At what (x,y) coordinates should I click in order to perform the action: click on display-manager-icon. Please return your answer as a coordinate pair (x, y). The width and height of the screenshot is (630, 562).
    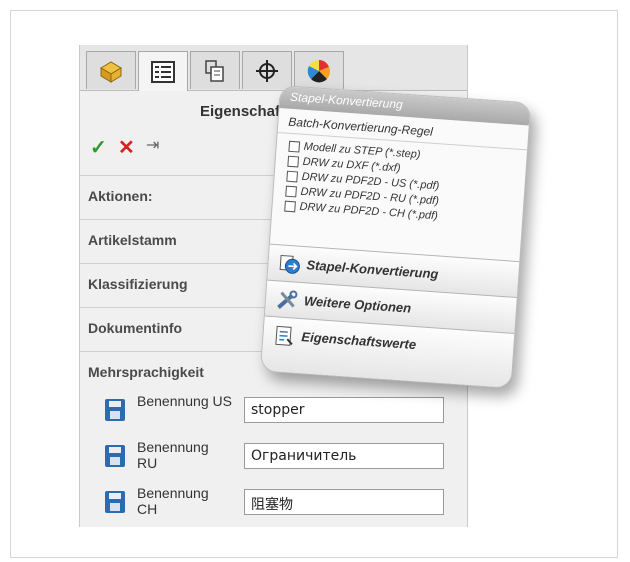
    Looking at the image, I should click on (318, 70).